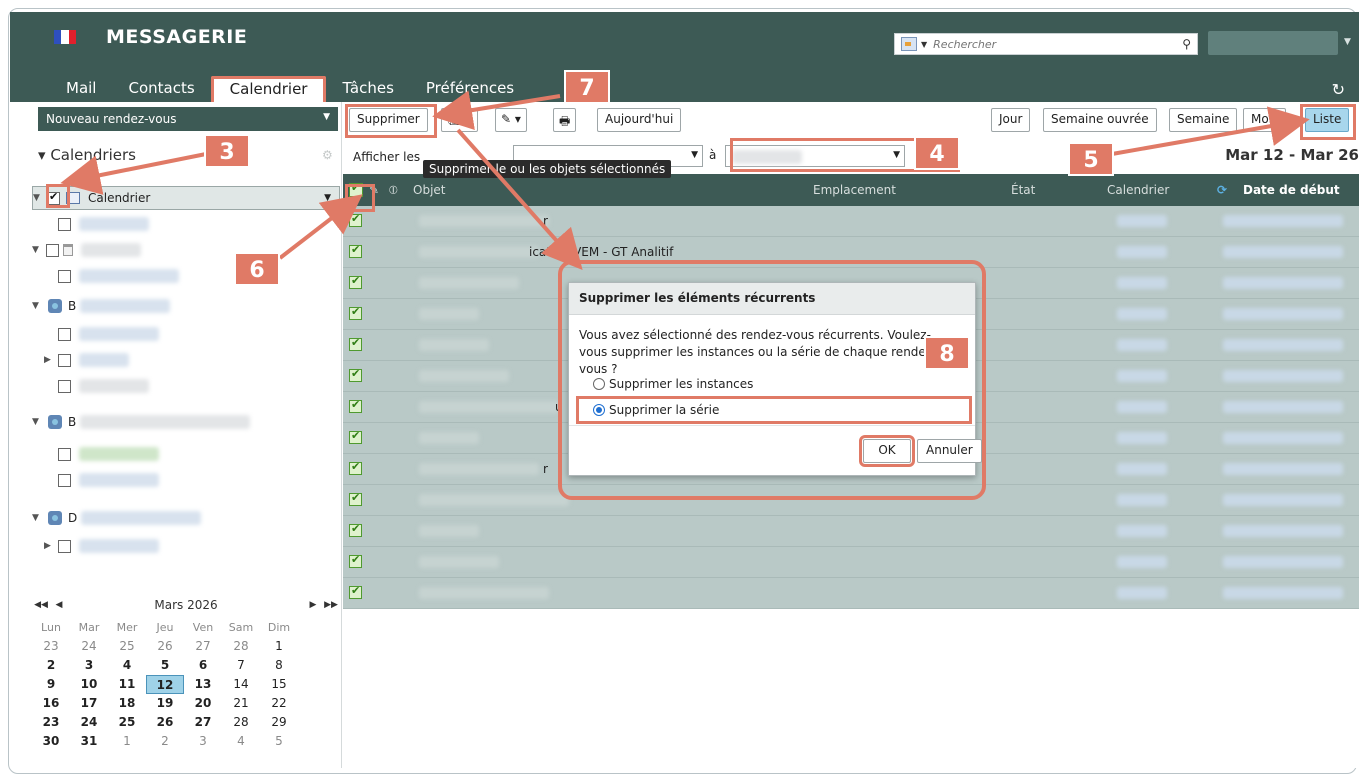 This screenshot has height=778, width=1359. Describe the element at coordinates (186, 250) in the screenshot. I see `trash-tree-row: ▼` at that location.